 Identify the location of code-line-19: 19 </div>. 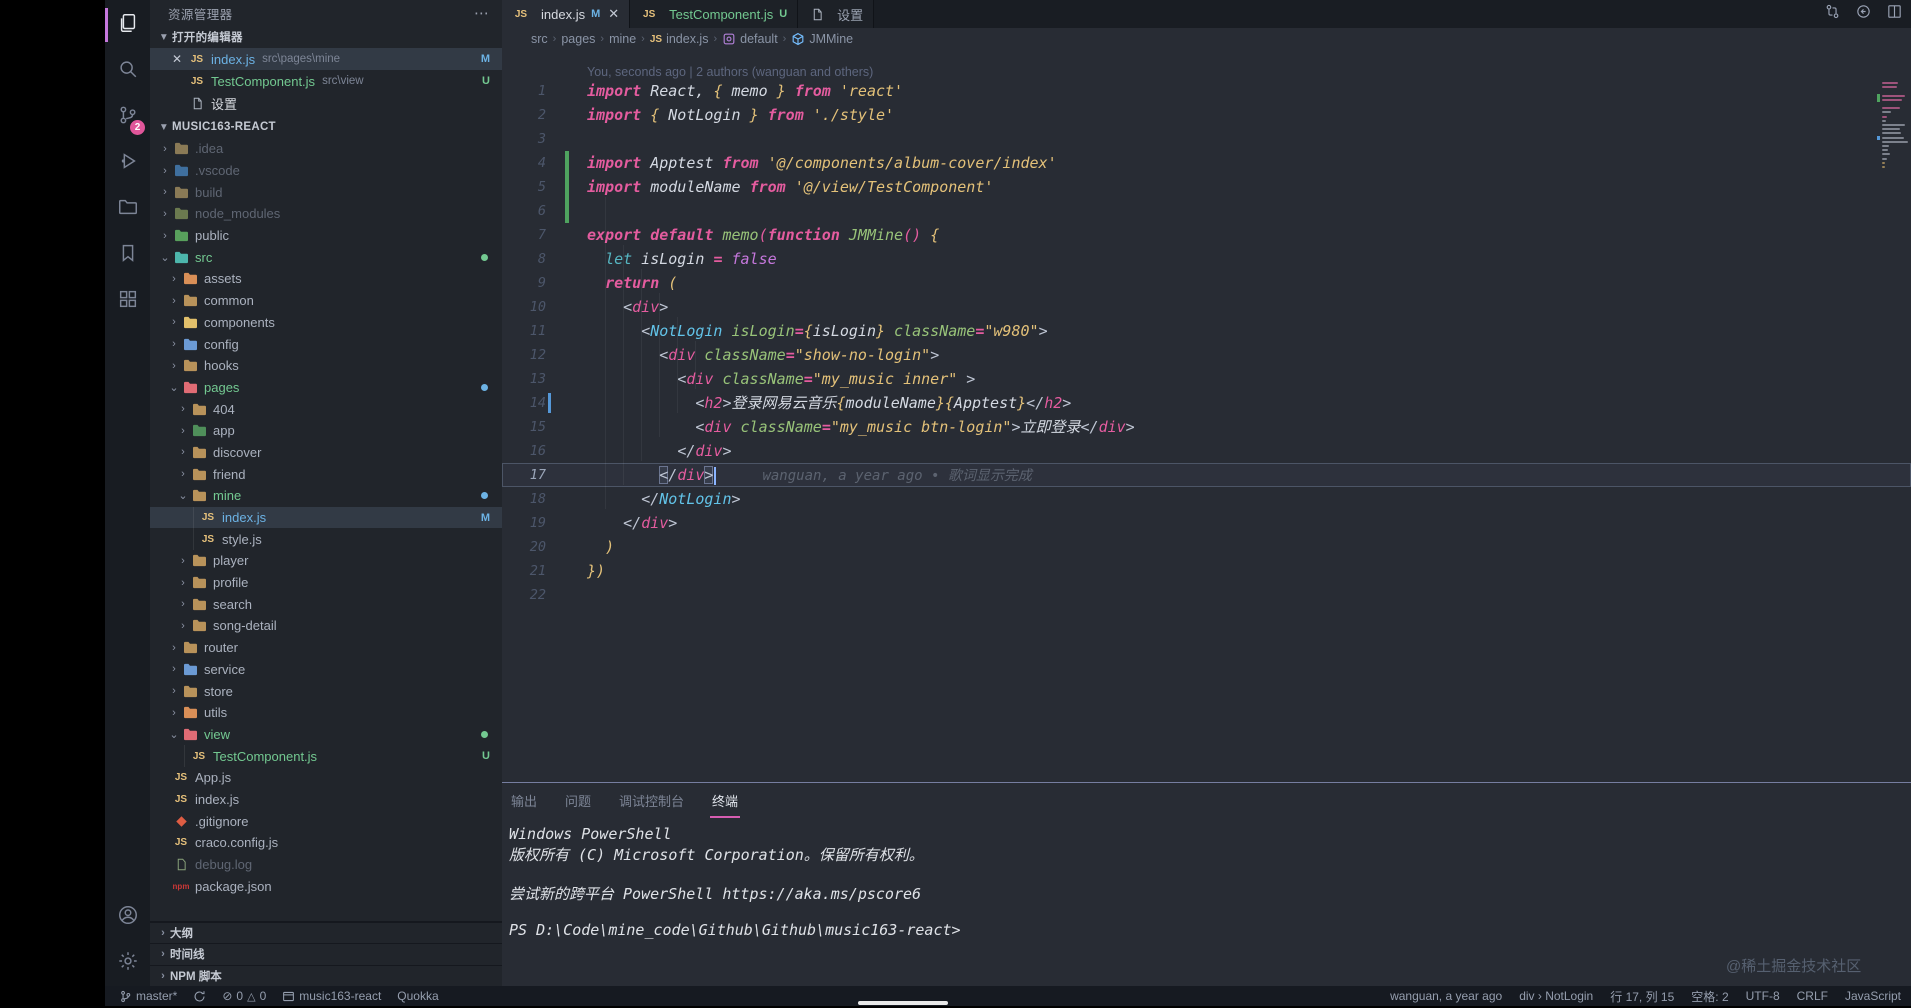
(1206, 523).